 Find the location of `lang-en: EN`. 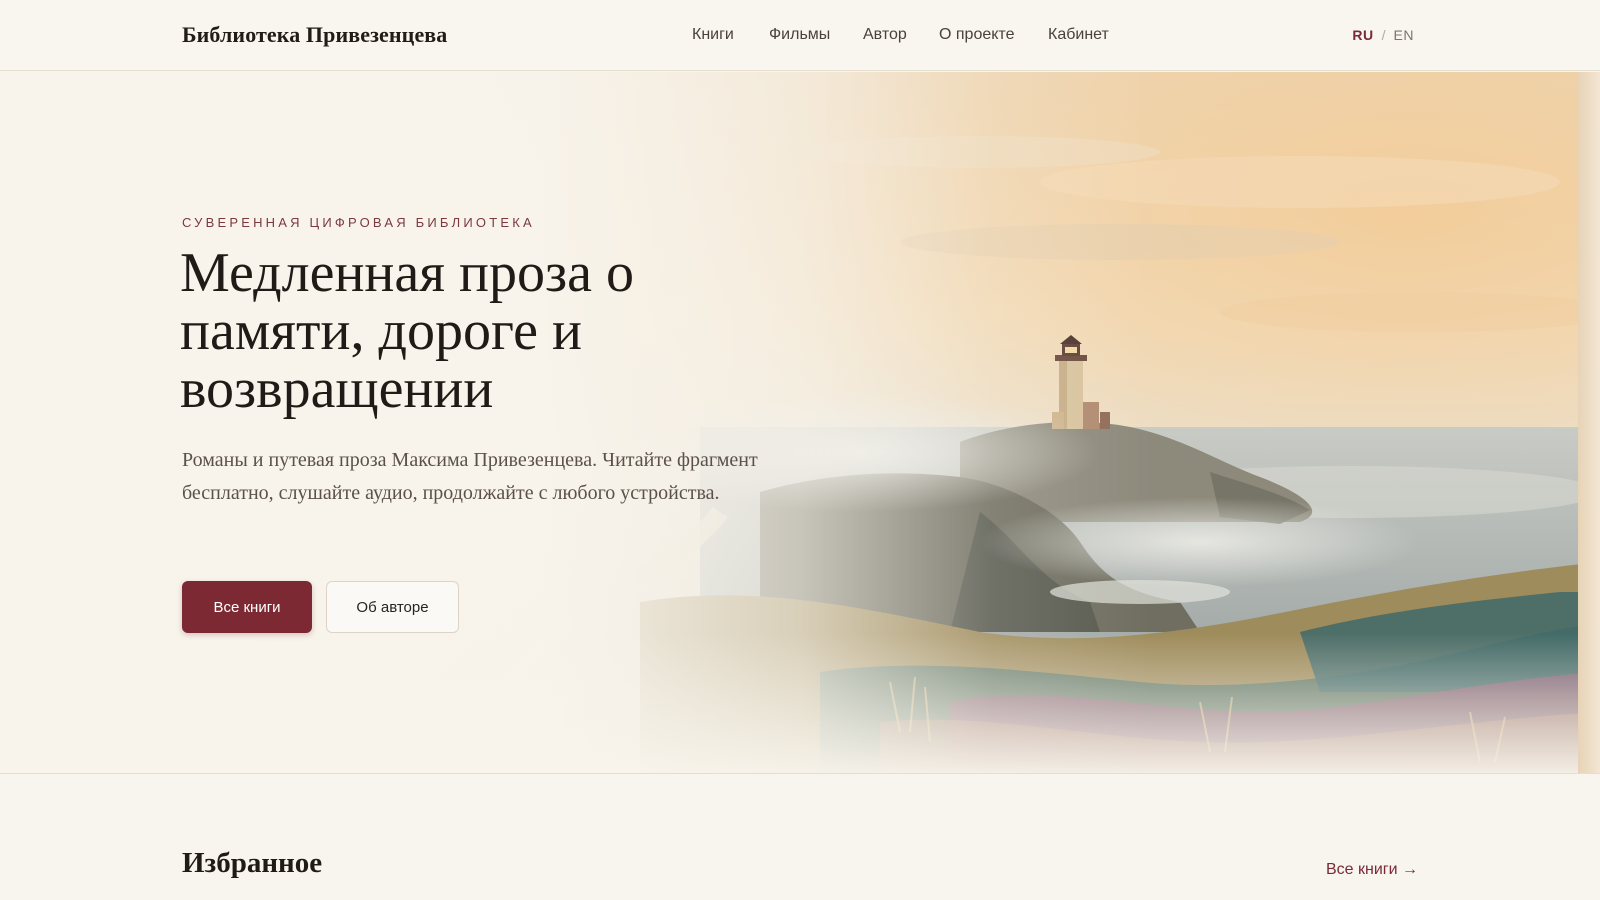

lang-en: EN is located at coordinates (1404, 35).